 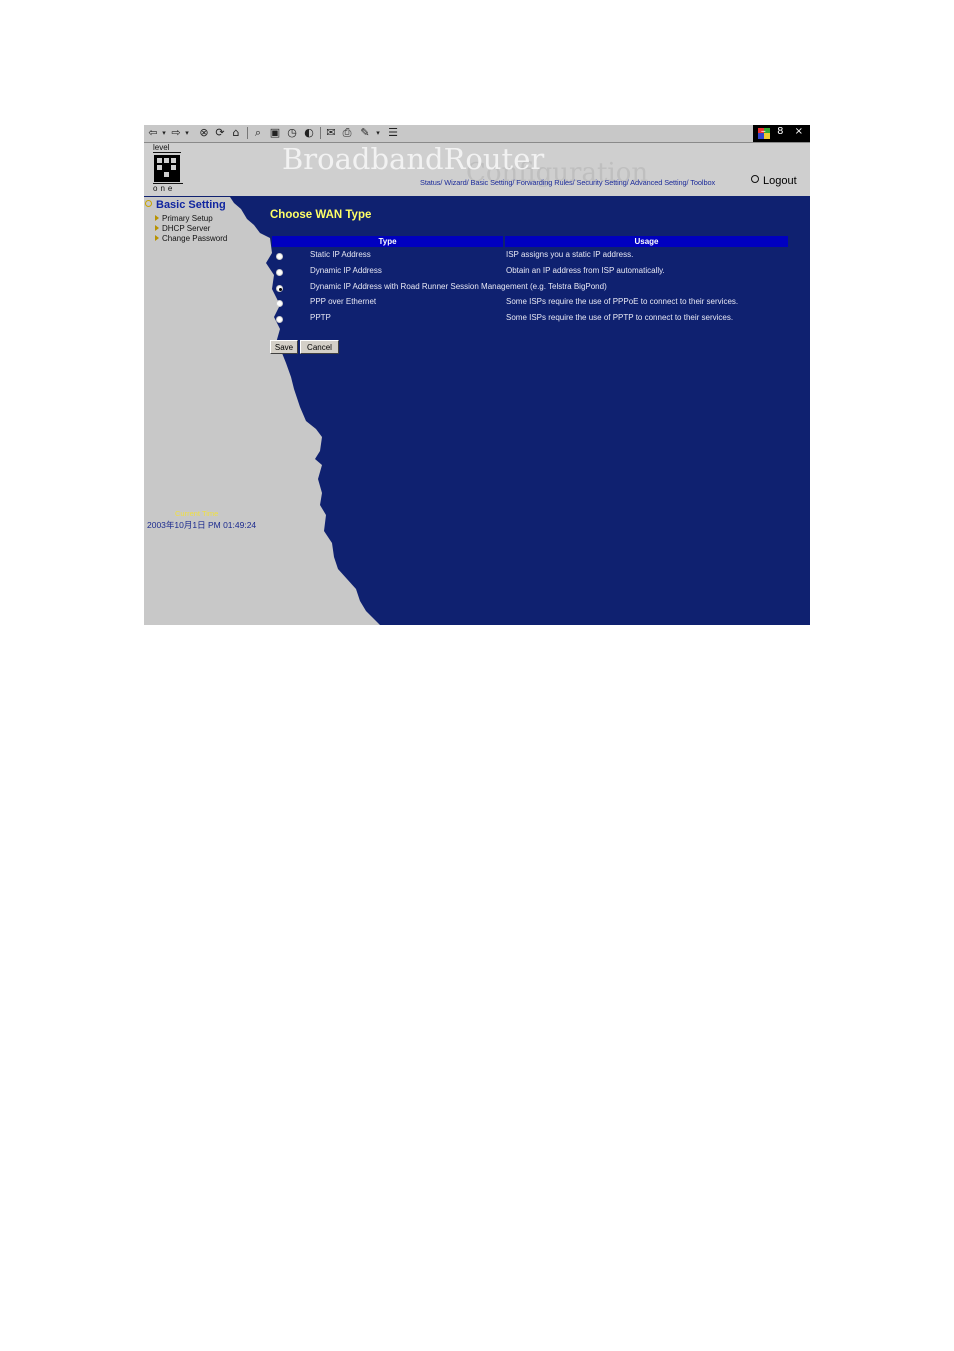 What do you see at coordinates (191, 205) in the screenshot?
I see `sidebar-title-label: Basic Setting` at bounding box center [191, 205].